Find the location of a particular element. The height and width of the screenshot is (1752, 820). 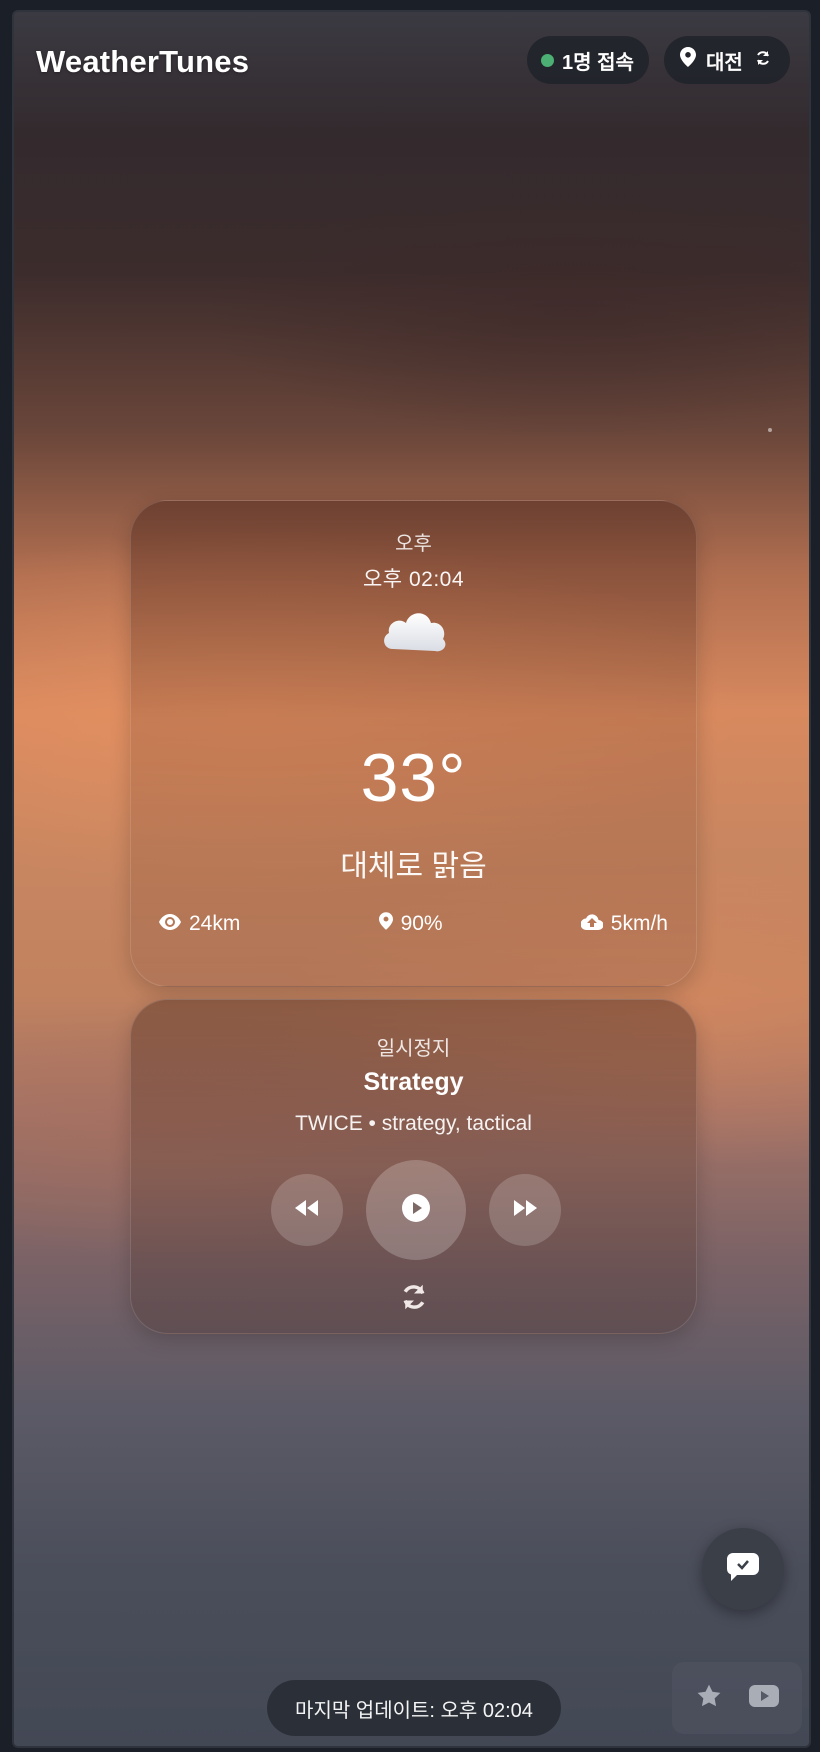

cloud-upload-icon is located at coordinates (595, 924).